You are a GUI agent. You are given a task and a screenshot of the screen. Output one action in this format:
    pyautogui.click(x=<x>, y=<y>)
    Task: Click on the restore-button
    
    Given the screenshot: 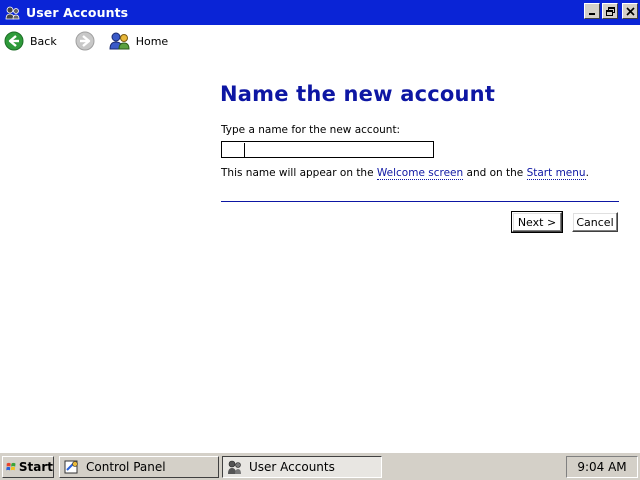 What is the action you would take?
    pyautogui.click(x=610, y=11)
    